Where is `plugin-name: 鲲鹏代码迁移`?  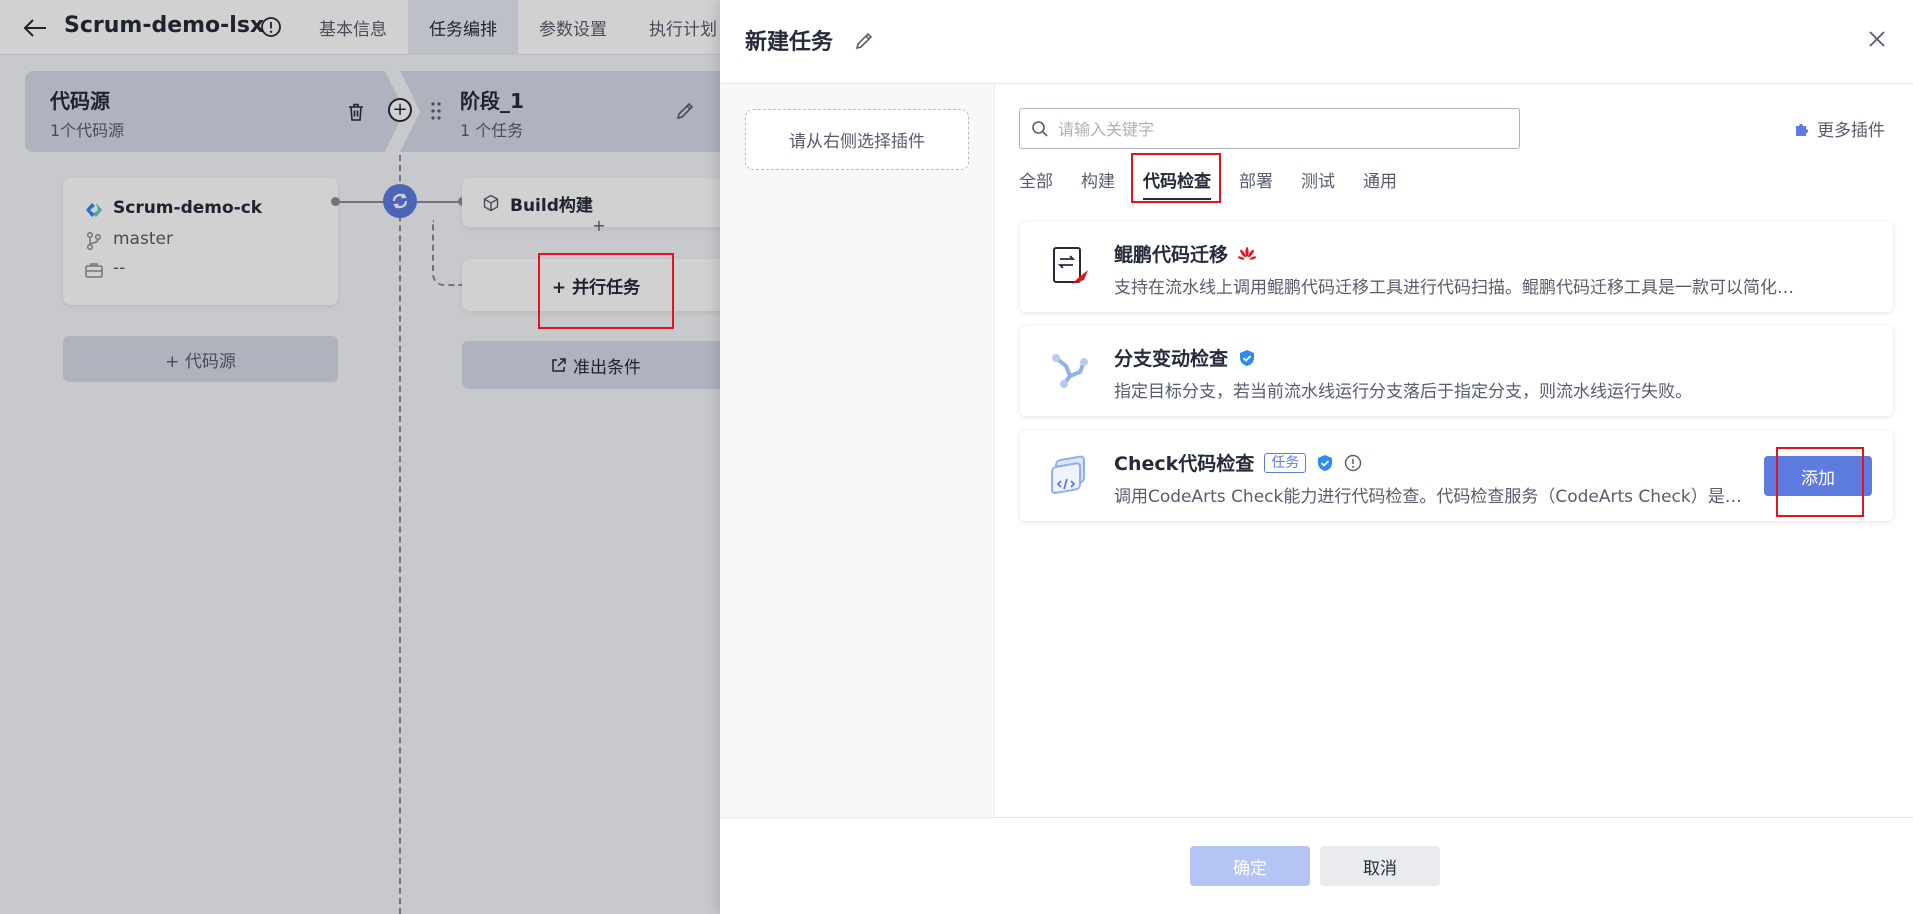 plugin-name: 鲲鹏代码迁移 is located at coordinates (1185, 253).